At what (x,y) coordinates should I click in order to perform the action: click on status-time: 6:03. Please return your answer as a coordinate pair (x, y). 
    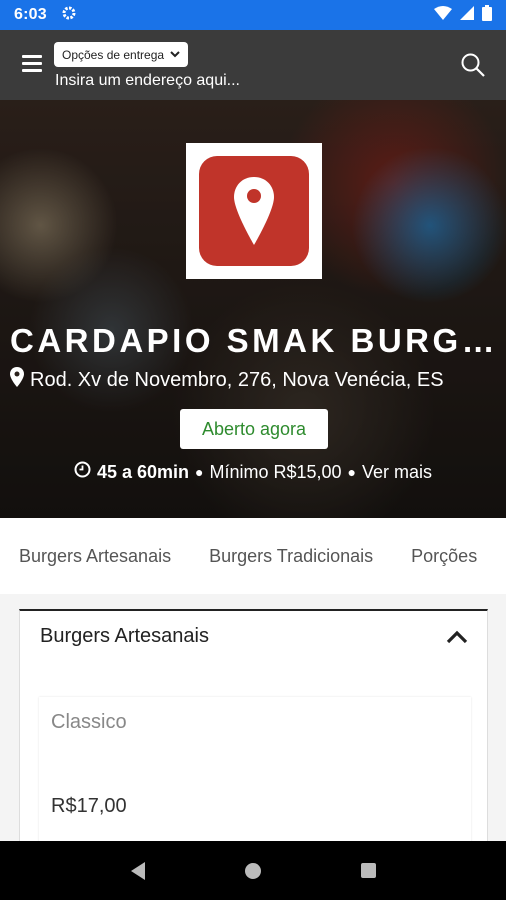
    Looking at the image, I should click on (30, 14).